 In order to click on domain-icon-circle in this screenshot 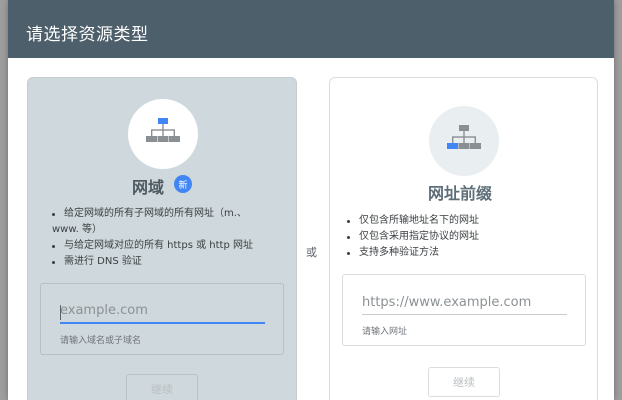, I will do `click(163, 134)`.